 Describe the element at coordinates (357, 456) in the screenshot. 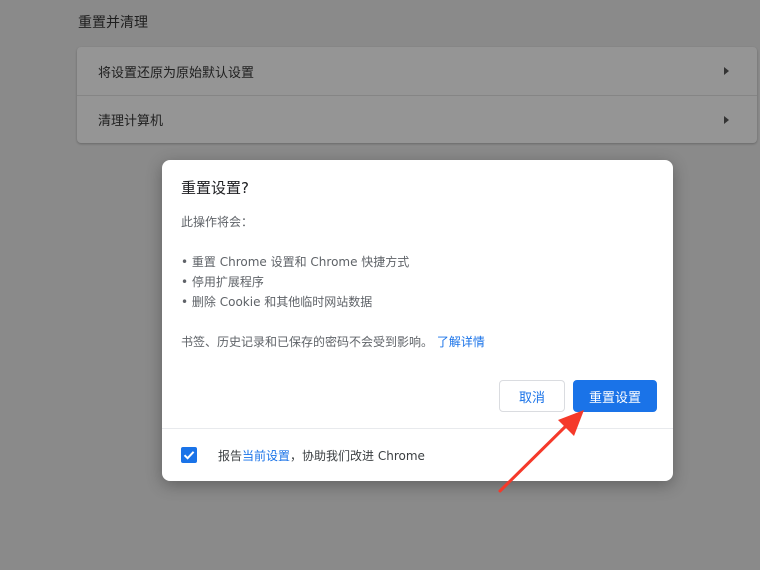

I see `report-suffix: ，协助我们改进 Chrome` at that location.